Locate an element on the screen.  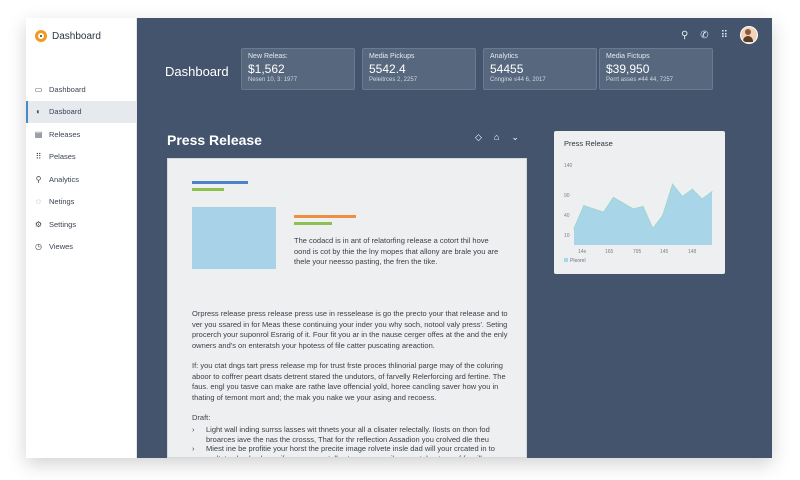
x-tick-label: 145 is located at coordinates (664, 252).